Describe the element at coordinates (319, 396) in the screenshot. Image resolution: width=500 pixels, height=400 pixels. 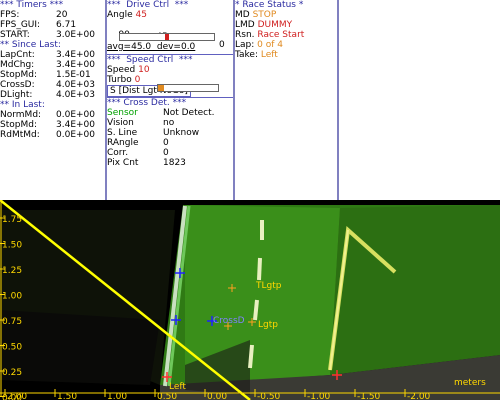
I see `x-tick-label: -1.00` at that location.